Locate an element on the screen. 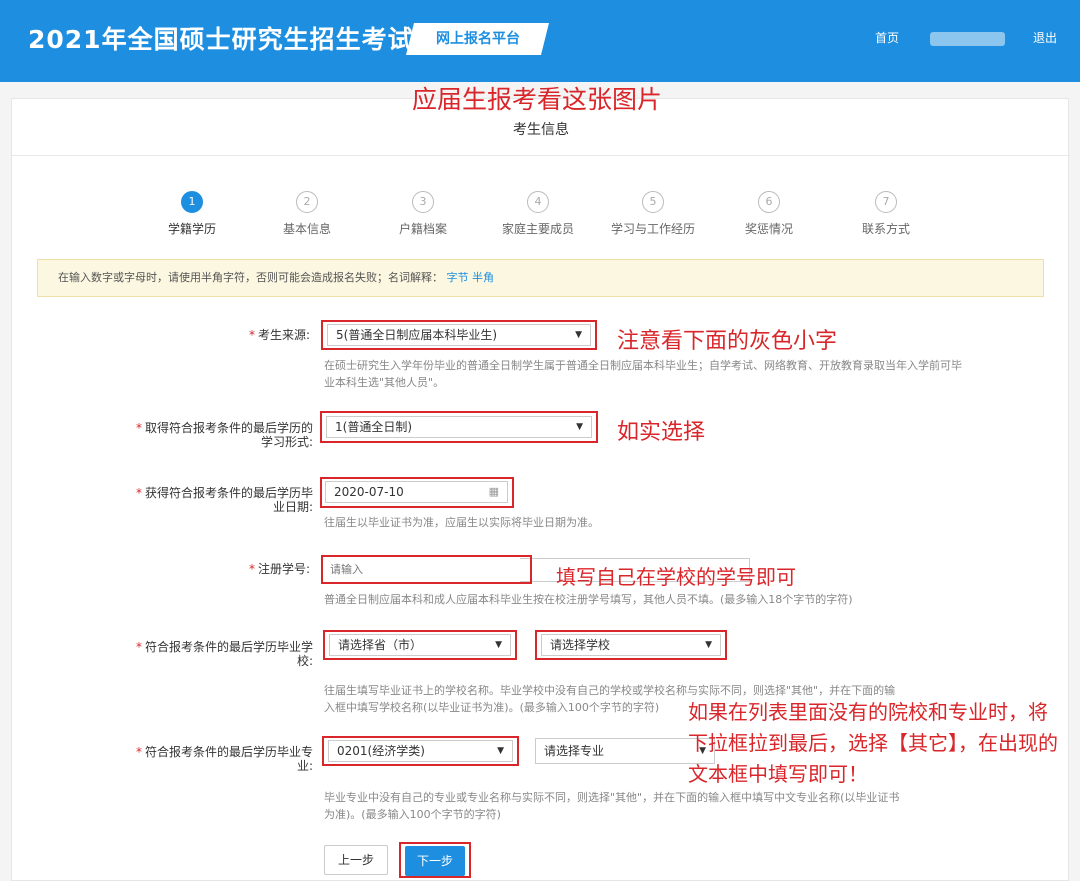  study-form-select: 1(普通全日制) ▼ is located at coordinates (459, 427).